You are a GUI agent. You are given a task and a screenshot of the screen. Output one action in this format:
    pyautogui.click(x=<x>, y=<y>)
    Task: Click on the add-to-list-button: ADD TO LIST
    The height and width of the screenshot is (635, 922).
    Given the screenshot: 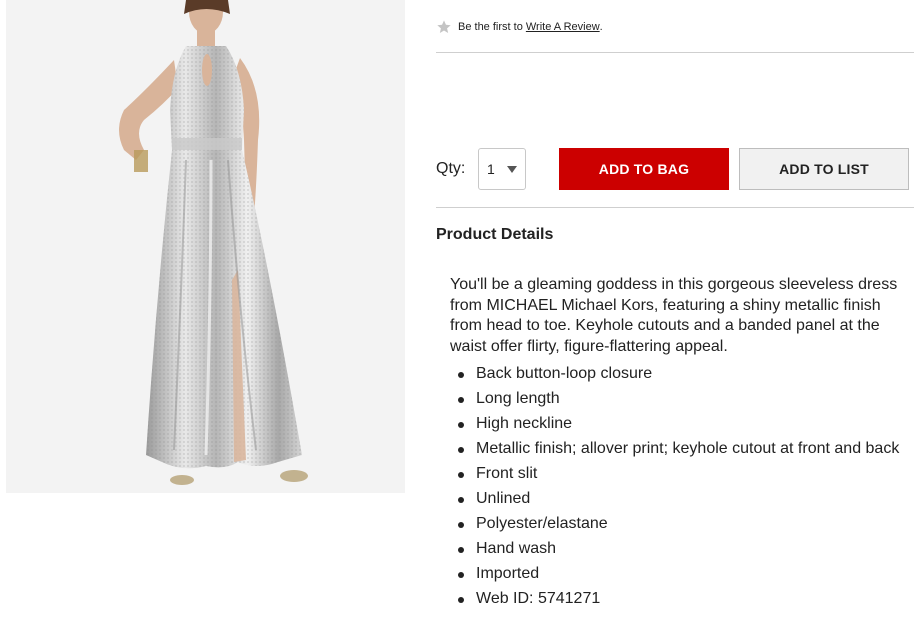 What is the action you would take?
    pyautogui.click(x=824, y=169)
    